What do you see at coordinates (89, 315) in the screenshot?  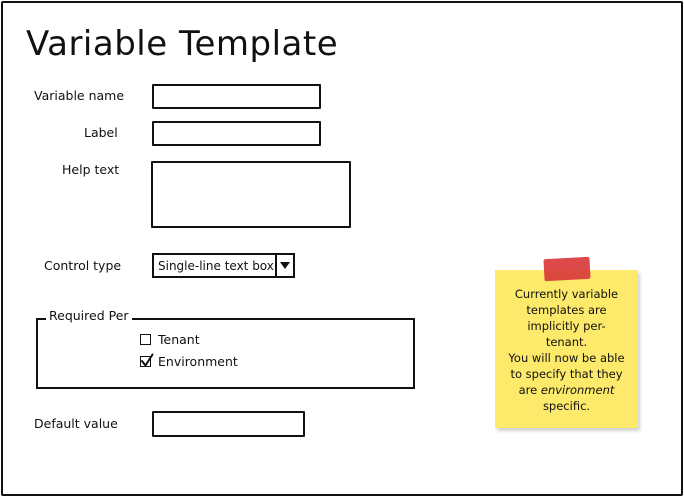 I see `required-per-legend: Required Per` at bounding box center [89, 315].